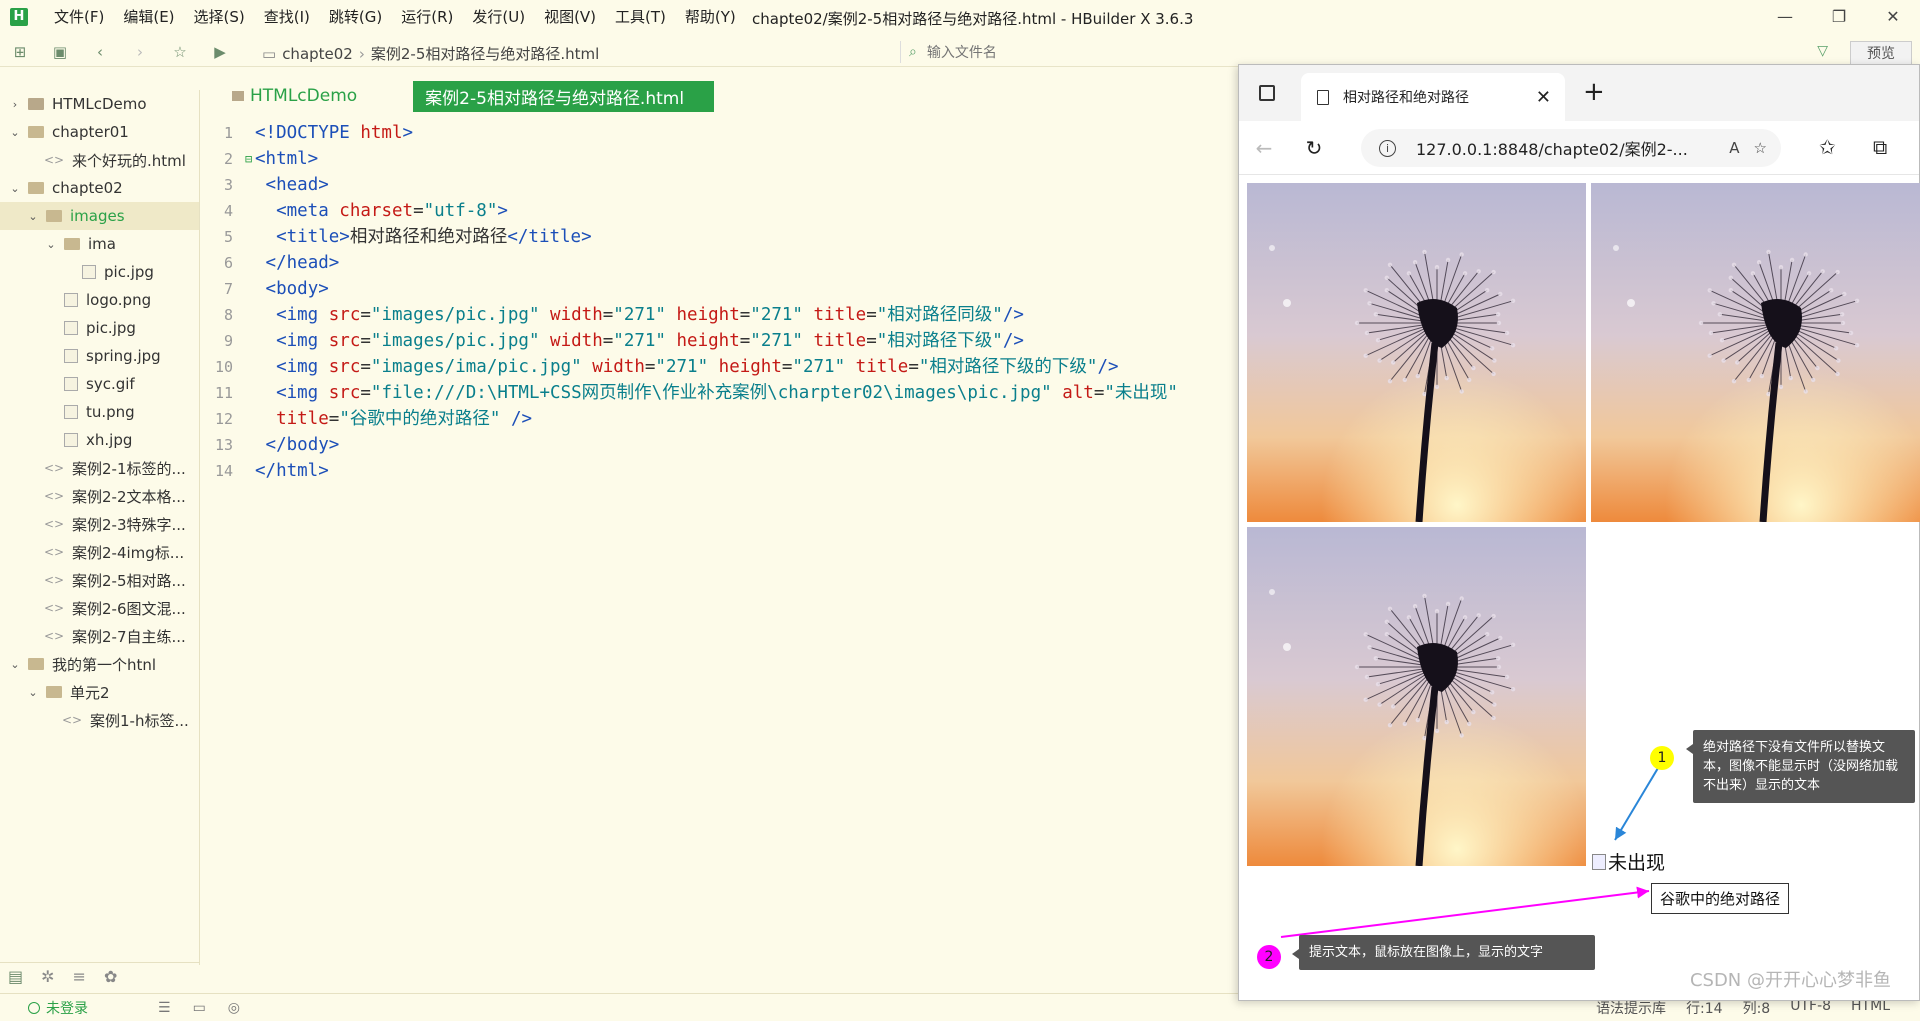 This screenshot has width=1920, height=1021. What do you see at coordinates (99, 384) in the screenshot?
I see `tree-item: syc.gif` at bounding box center [99, 384].